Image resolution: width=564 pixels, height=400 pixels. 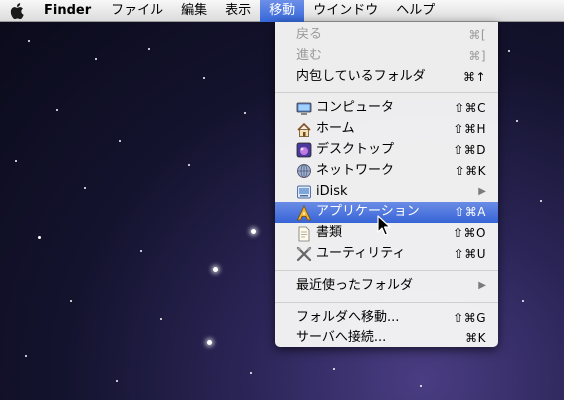 I want to click on menu-item-recent-folders: 最近使ったフォルダ ▶, so click(x=386, y=286).